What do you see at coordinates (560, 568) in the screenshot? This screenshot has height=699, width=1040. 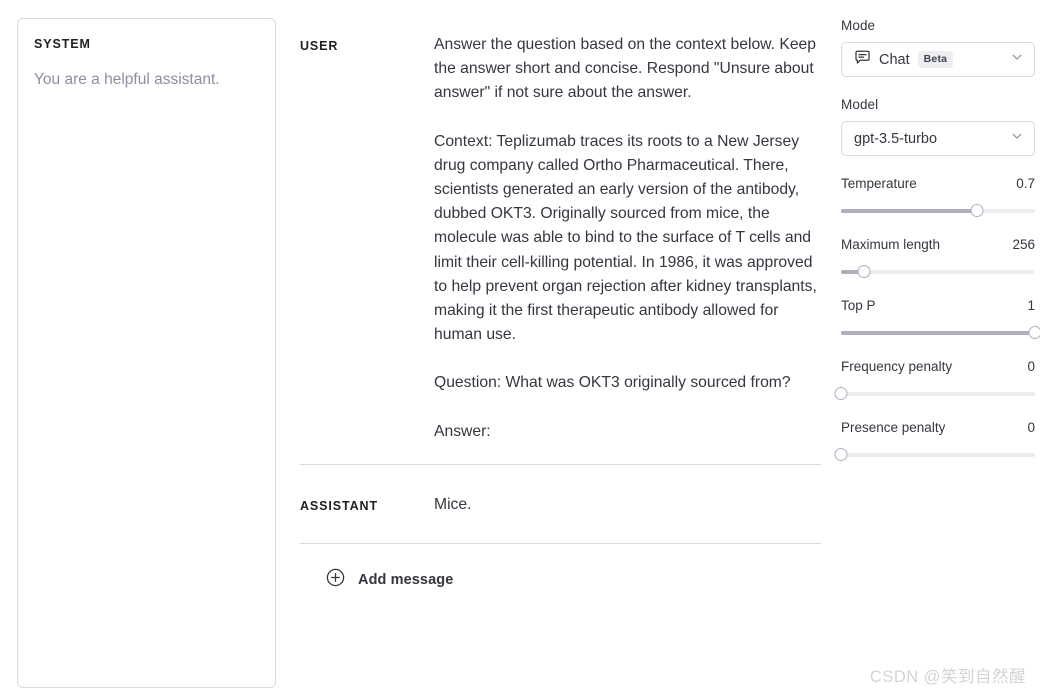 I see `add-message-button: Add message` at bounding box center [560, 568].